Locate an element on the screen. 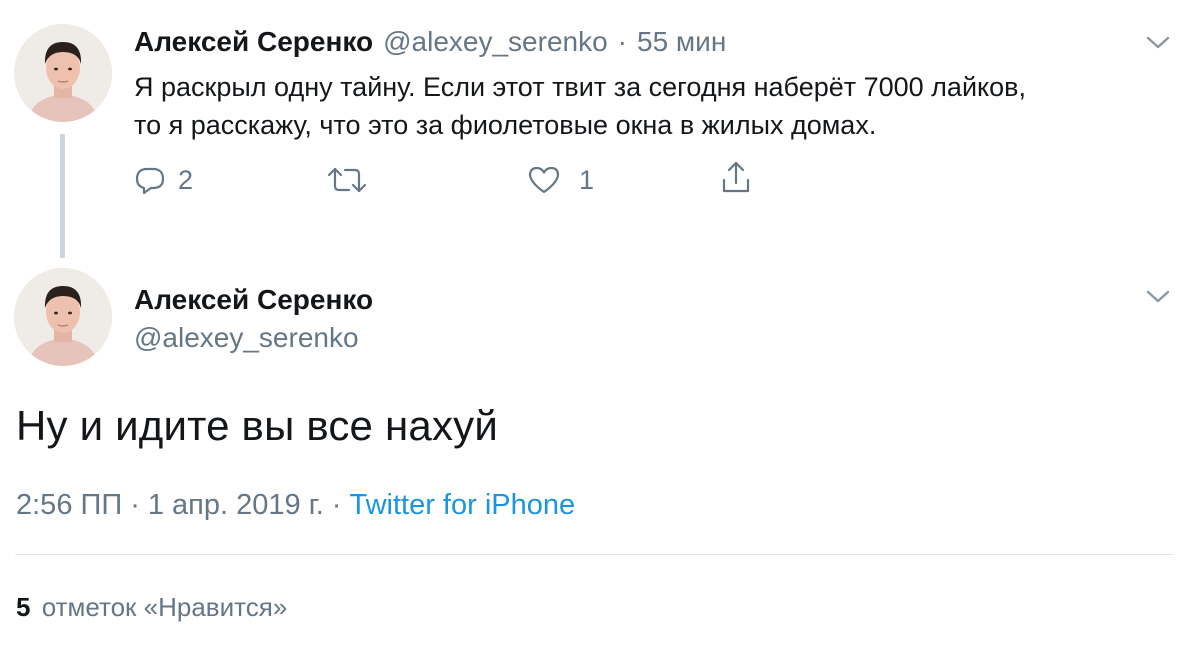 Image resolution: width=1188 pixels, height=652 pixels. main-tweet-text: Ну и идите вы все нахуй is located at coordinates (257, 425).